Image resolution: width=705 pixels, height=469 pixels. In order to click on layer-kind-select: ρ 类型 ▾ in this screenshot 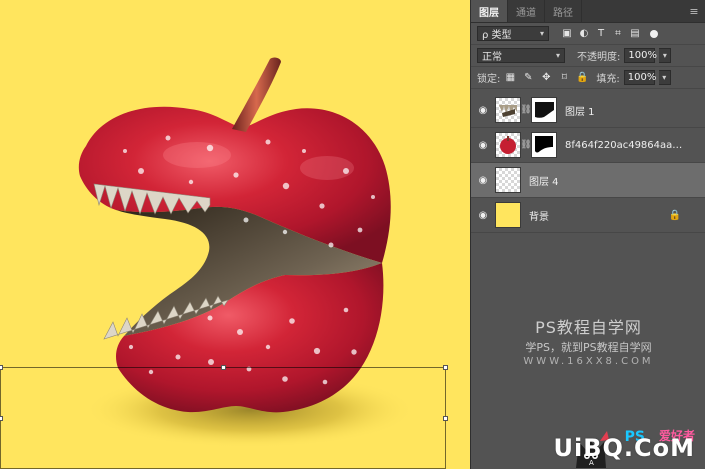, I will do `click(513, 33)`.